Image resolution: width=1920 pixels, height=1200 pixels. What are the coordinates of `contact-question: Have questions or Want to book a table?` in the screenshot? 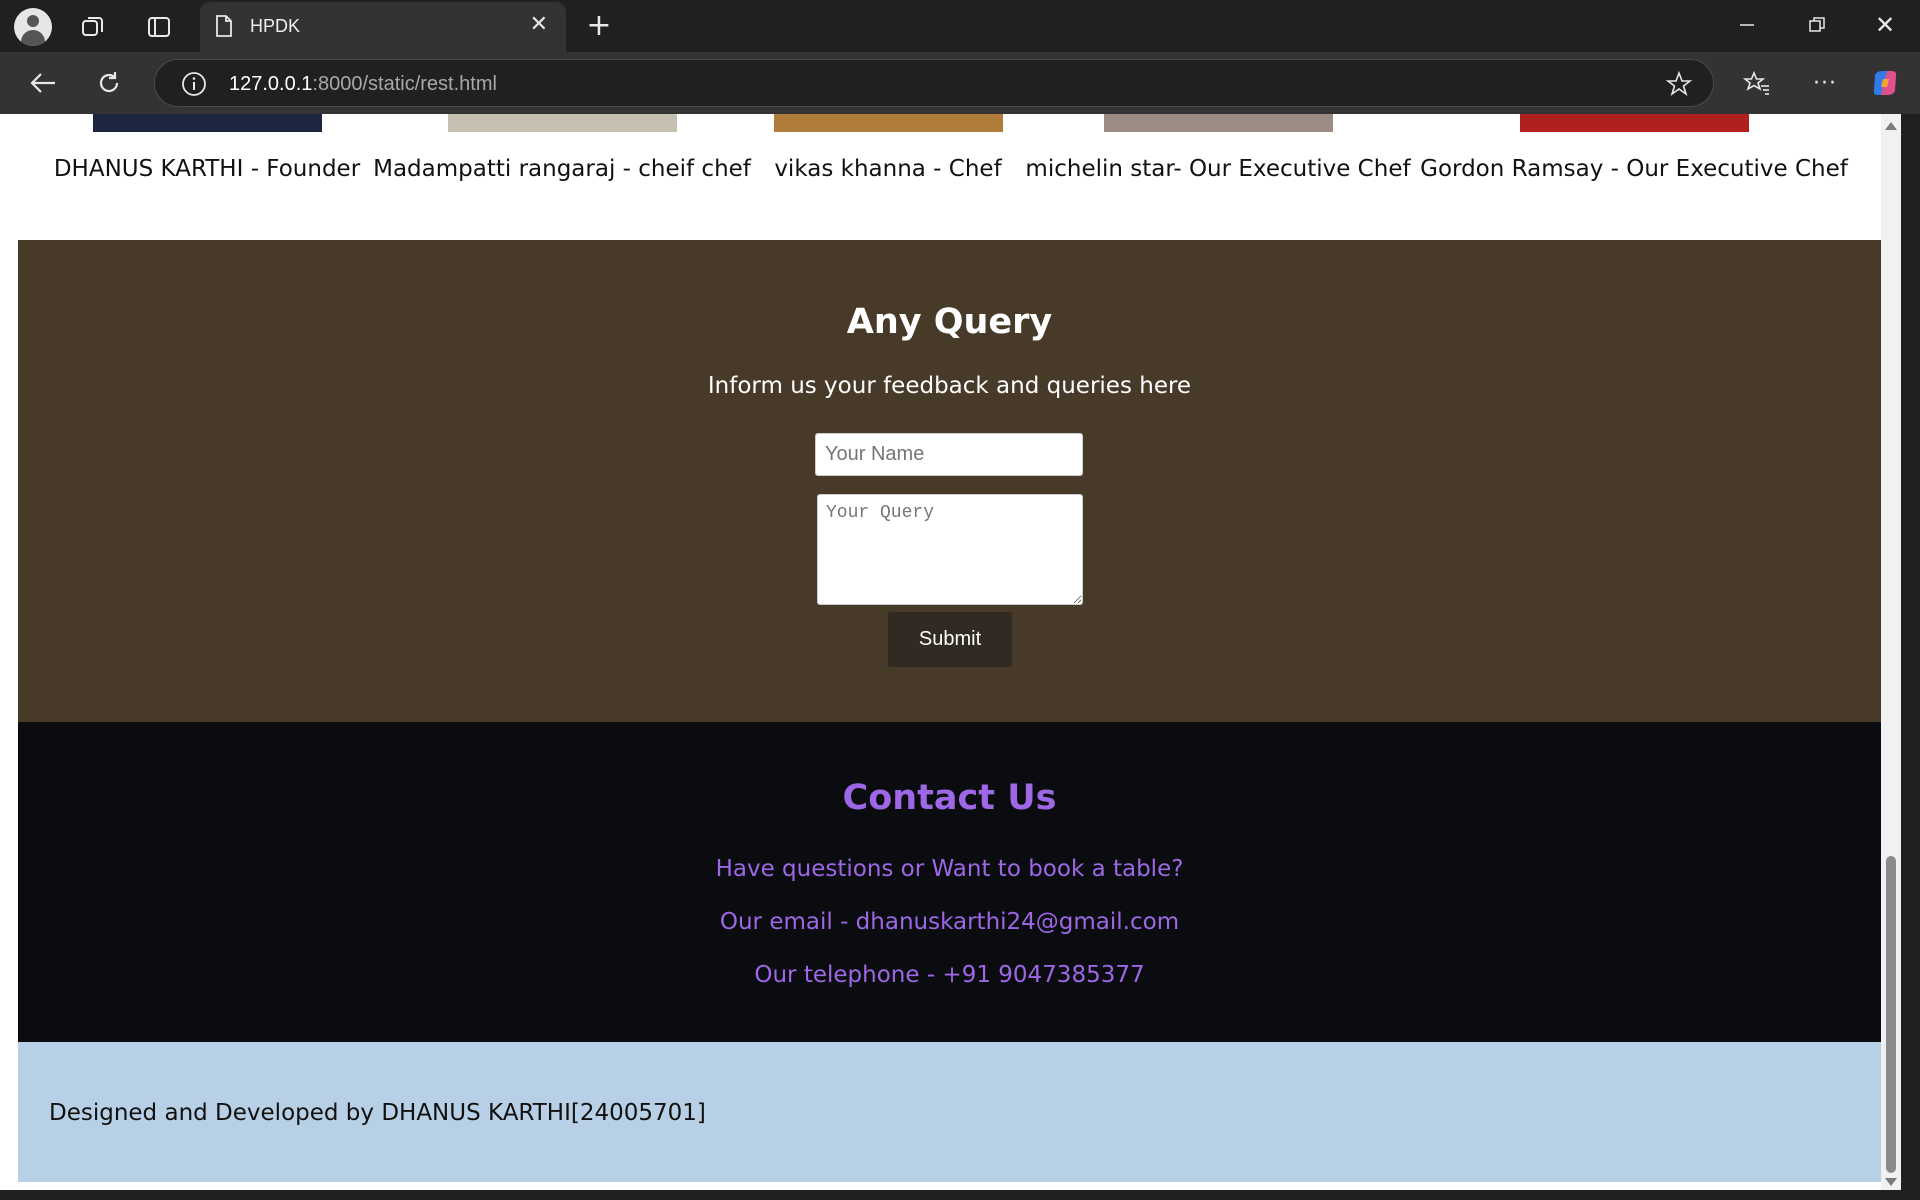 It's located at (949, 869).